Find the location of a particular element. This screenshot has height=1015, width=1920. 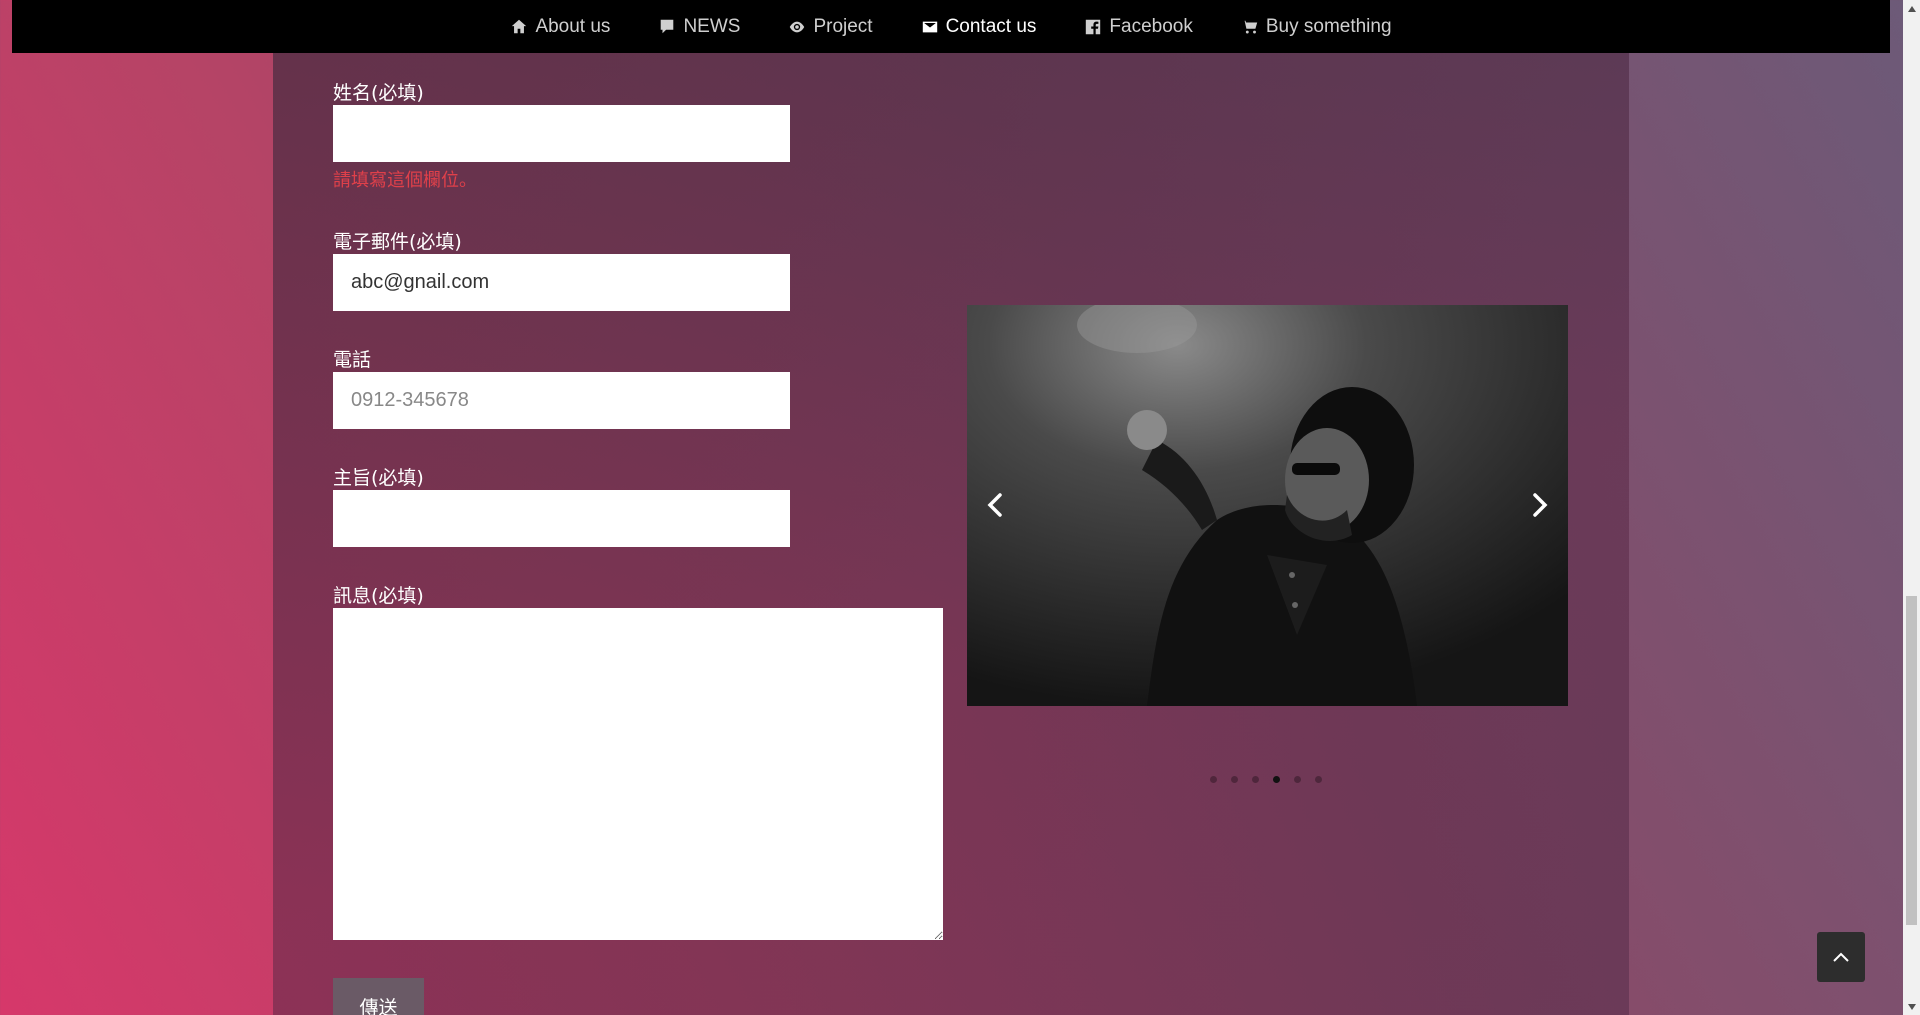

slider-pagination is located at coordinates (1266, 779).